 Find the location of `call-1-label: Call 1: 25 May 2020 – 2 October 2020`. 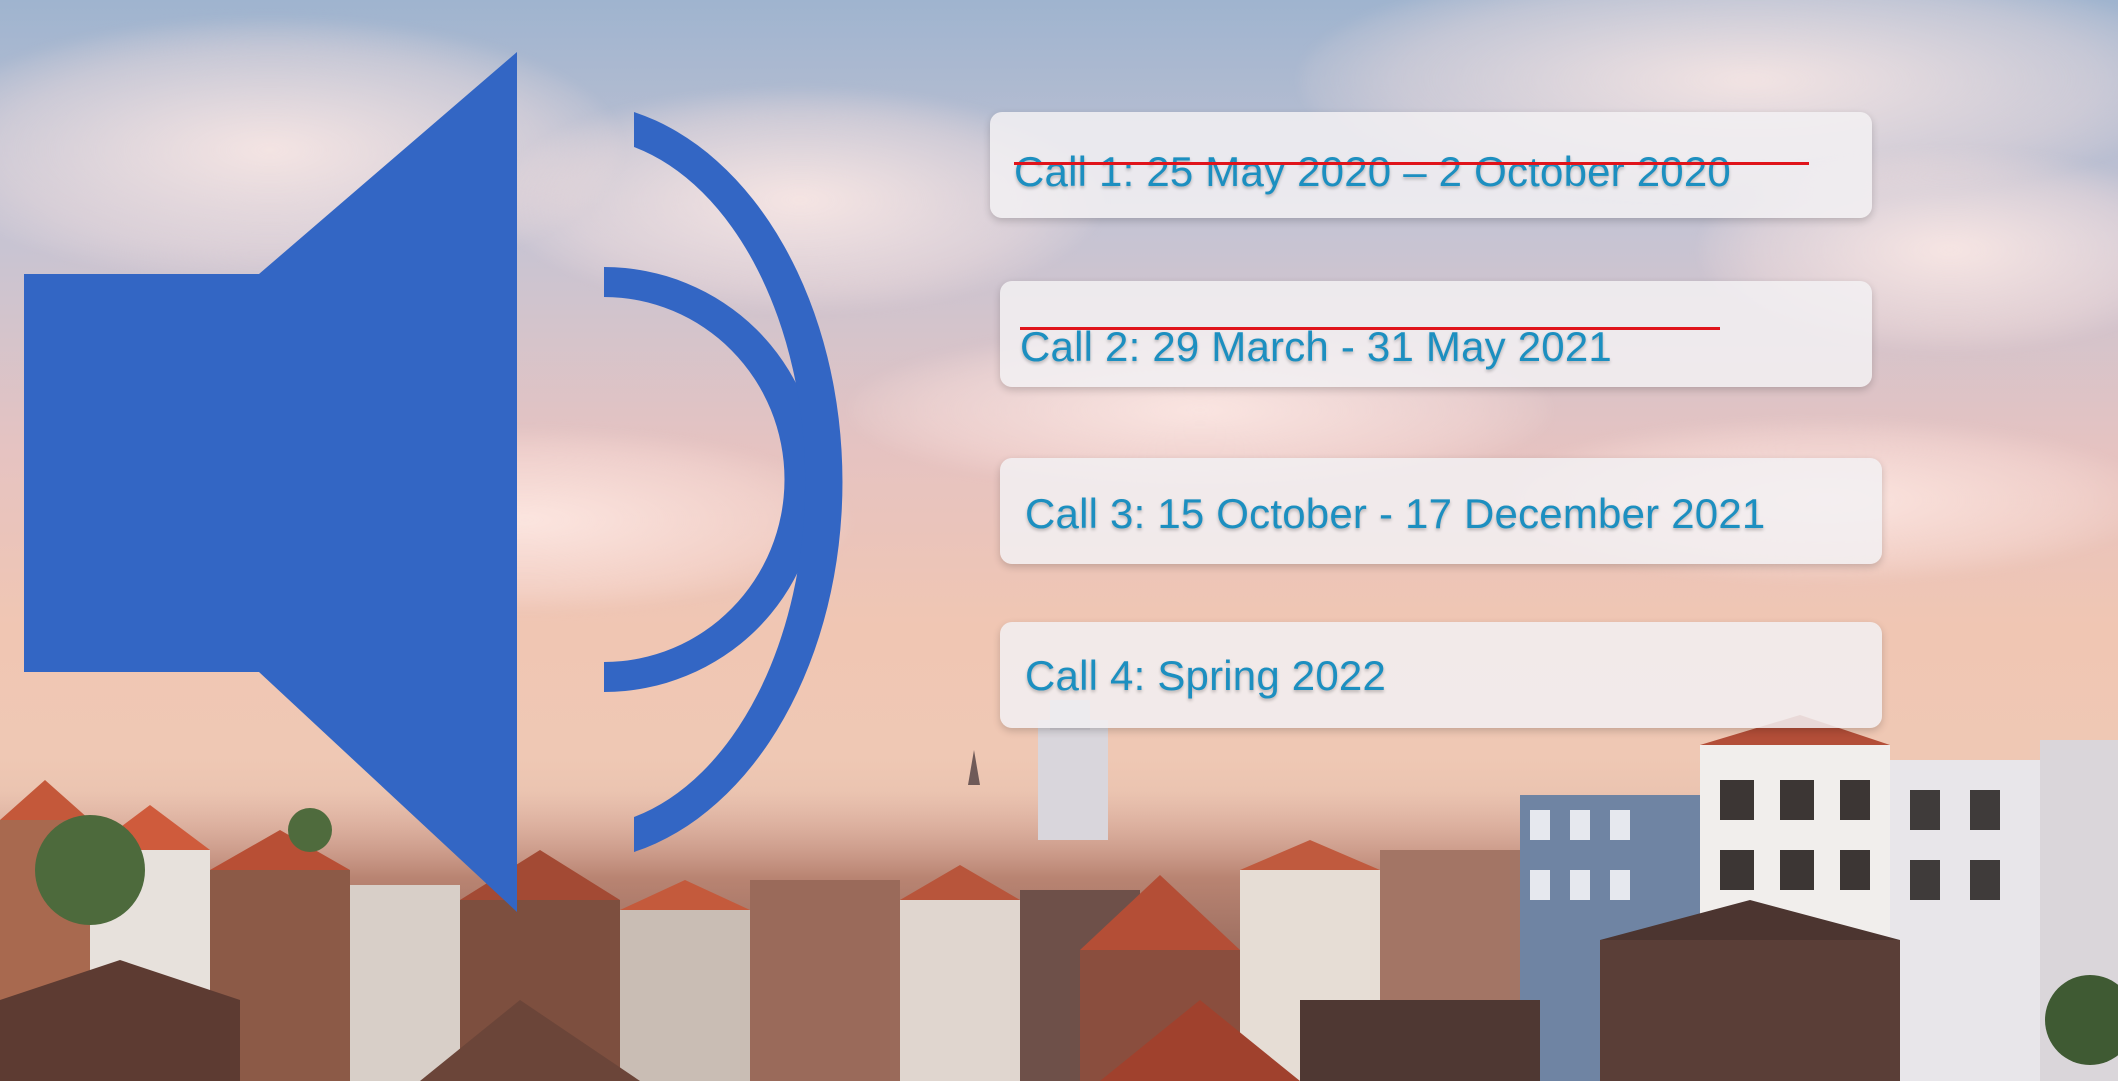

call-1-label: Call 1: 25 May 2020 – 2 October 2020 is located at coordinates (1372, 171).